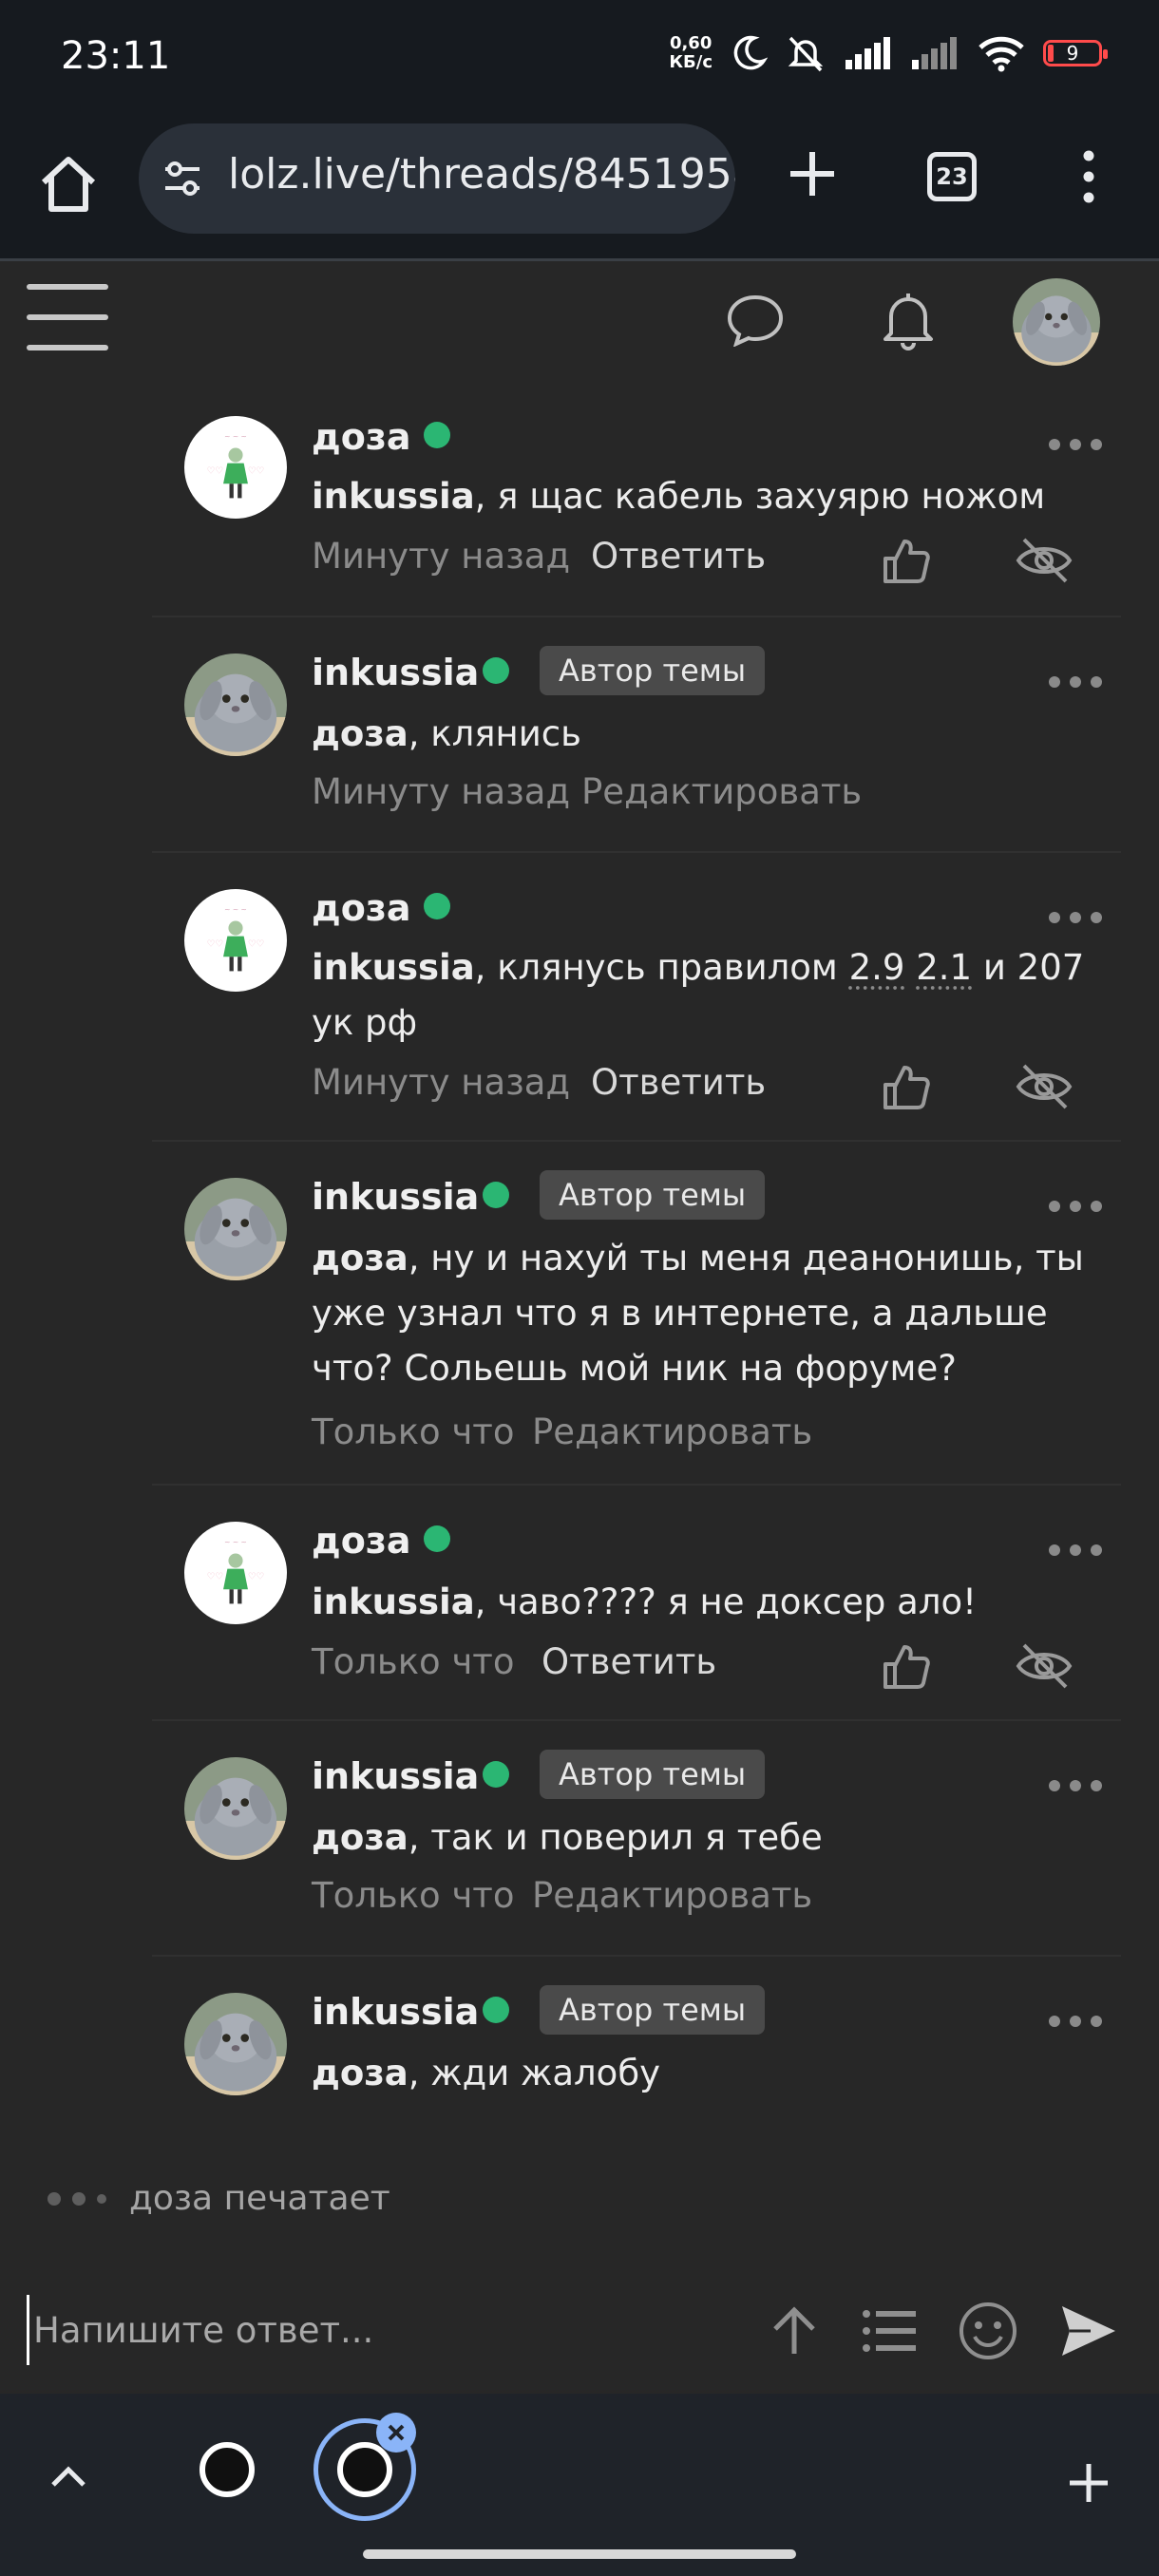 This screenshot has width=1159, height=2576. Describe the element at coordinates (68, 2477) in the screenshot. I see `chevron-up-icon` at that location.